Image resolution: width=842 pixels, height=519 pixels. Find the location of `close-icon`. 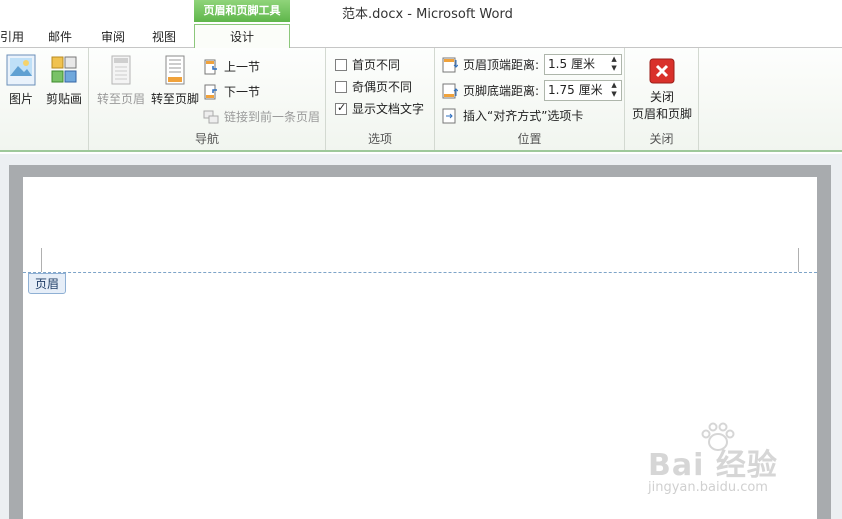

close-icon is located at coordinates (662, 71).